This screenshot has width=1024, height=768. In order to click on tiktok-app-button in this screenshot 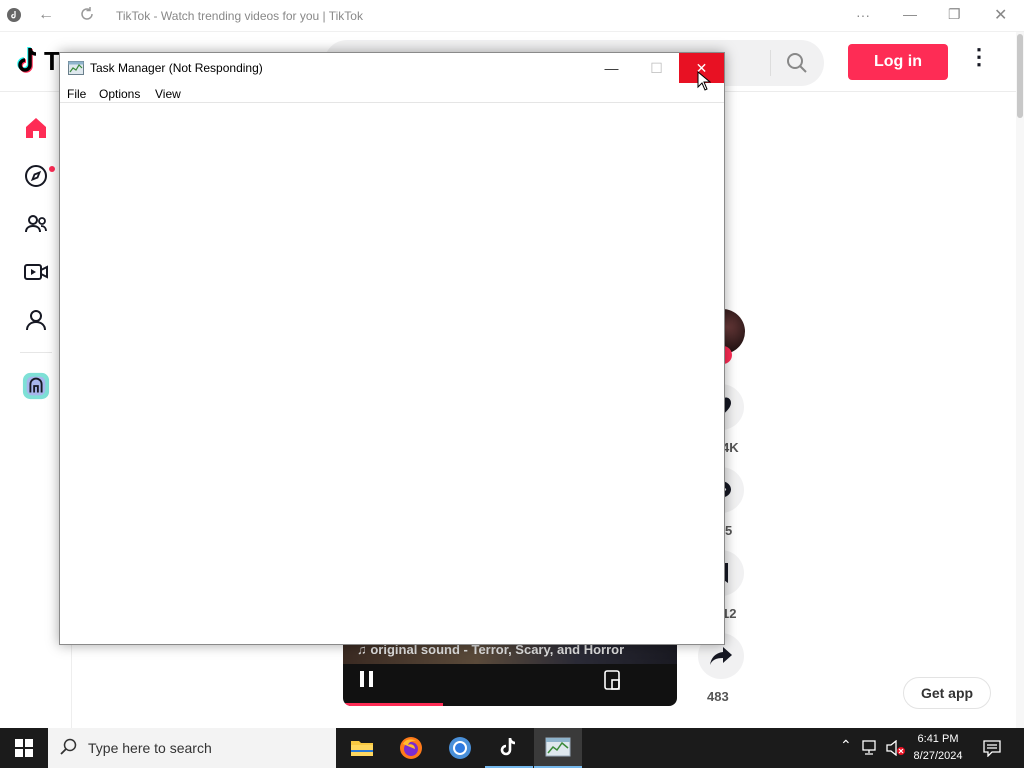, I will do `click(509, 748)`.